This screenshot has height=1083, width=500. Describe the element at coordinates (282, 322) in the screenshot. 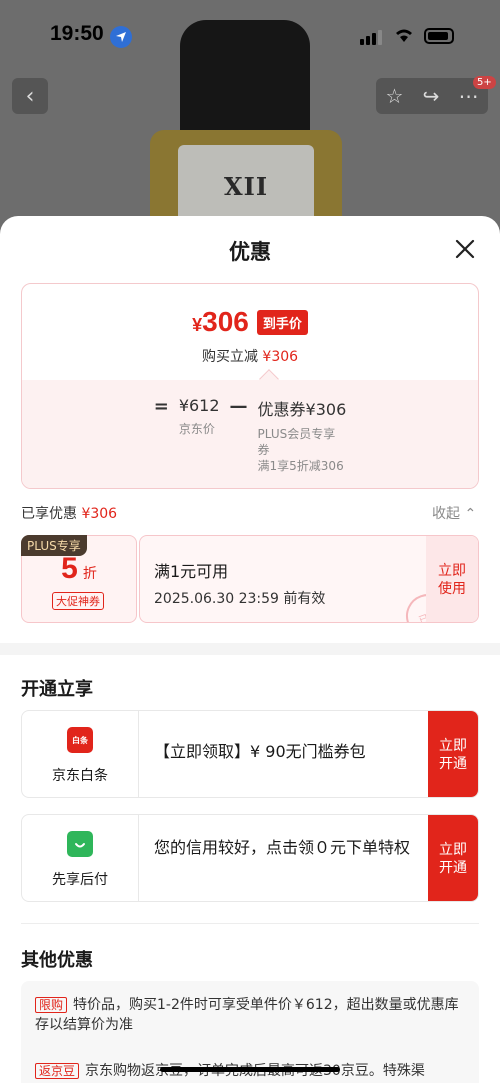

I see `final-price-tag: 到手价` at that location.